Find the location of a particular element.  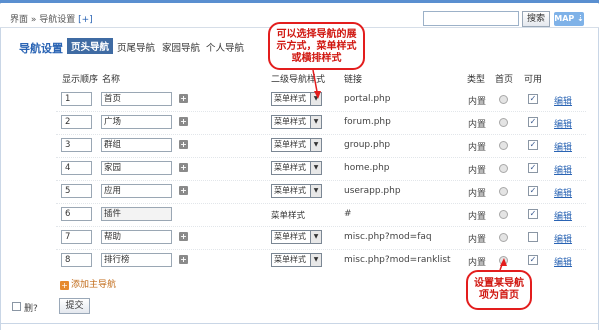

tab-home-nav: 家园导航 is located at coordinates (181, 47).